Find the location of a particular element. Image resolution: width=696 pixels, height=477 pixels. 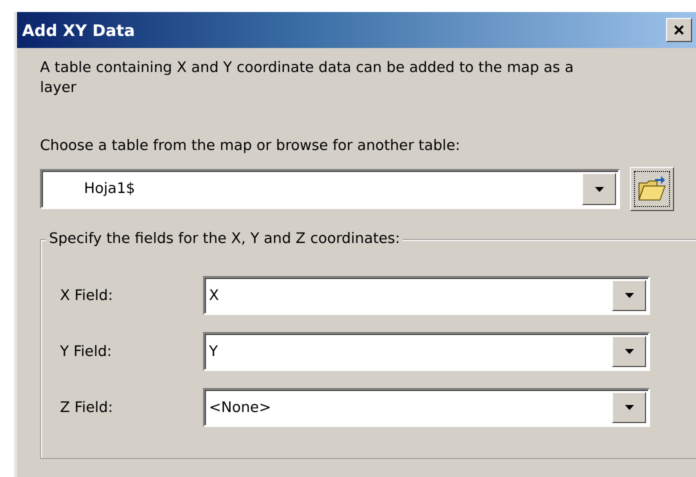

group-title: Specify the fields for the X, Y and Z coordinates: is located at coordinates (225, 239).